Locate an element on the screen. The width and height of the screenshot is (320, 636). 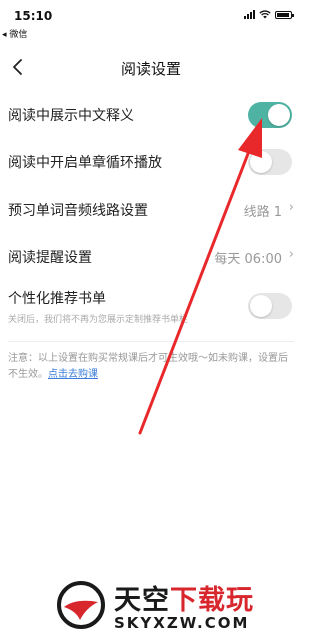
setting-row-personalized-booklist: 个性化推荐书单 关闭后，我们将不再为您展示定制推荐书单栏 is located at coordinates (151, 307).